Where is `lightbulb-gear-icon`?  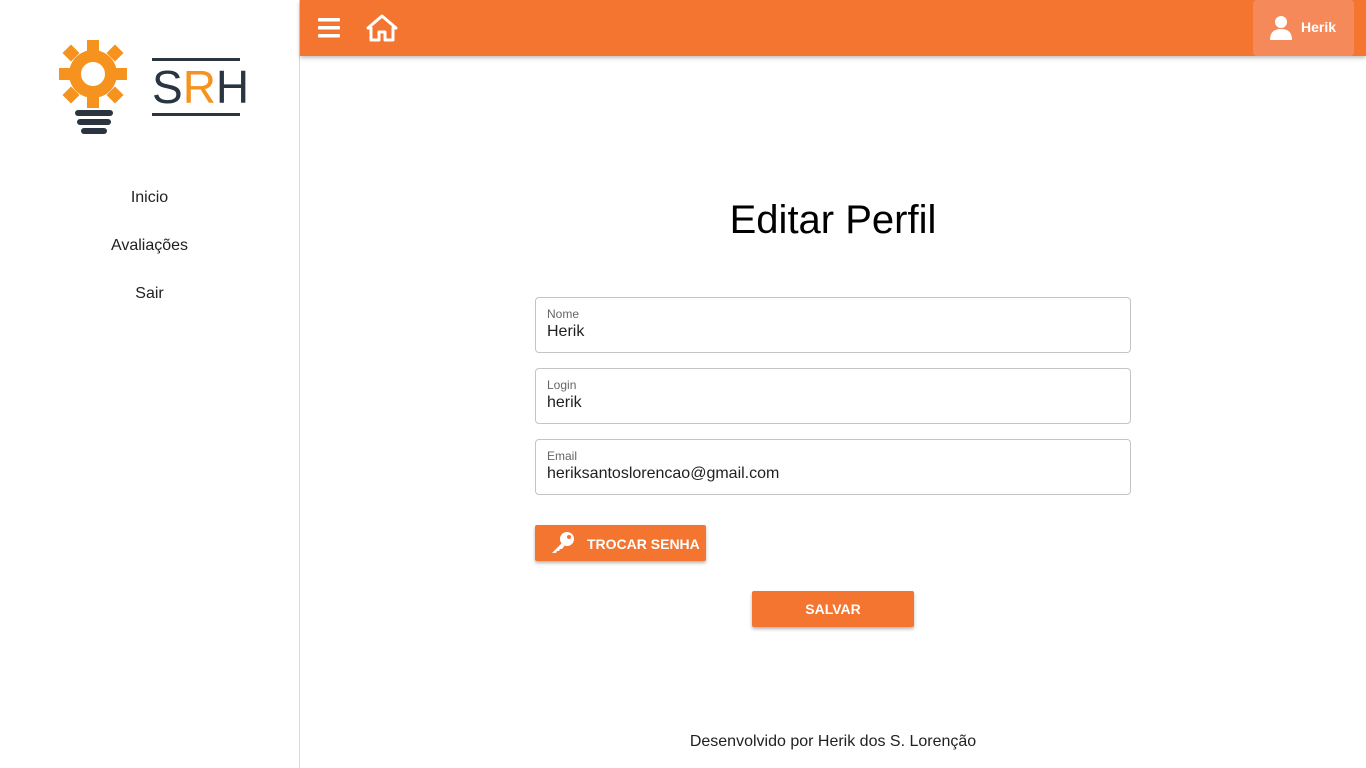
lightbulb-gear-icon is located at coordinates (93, 87).